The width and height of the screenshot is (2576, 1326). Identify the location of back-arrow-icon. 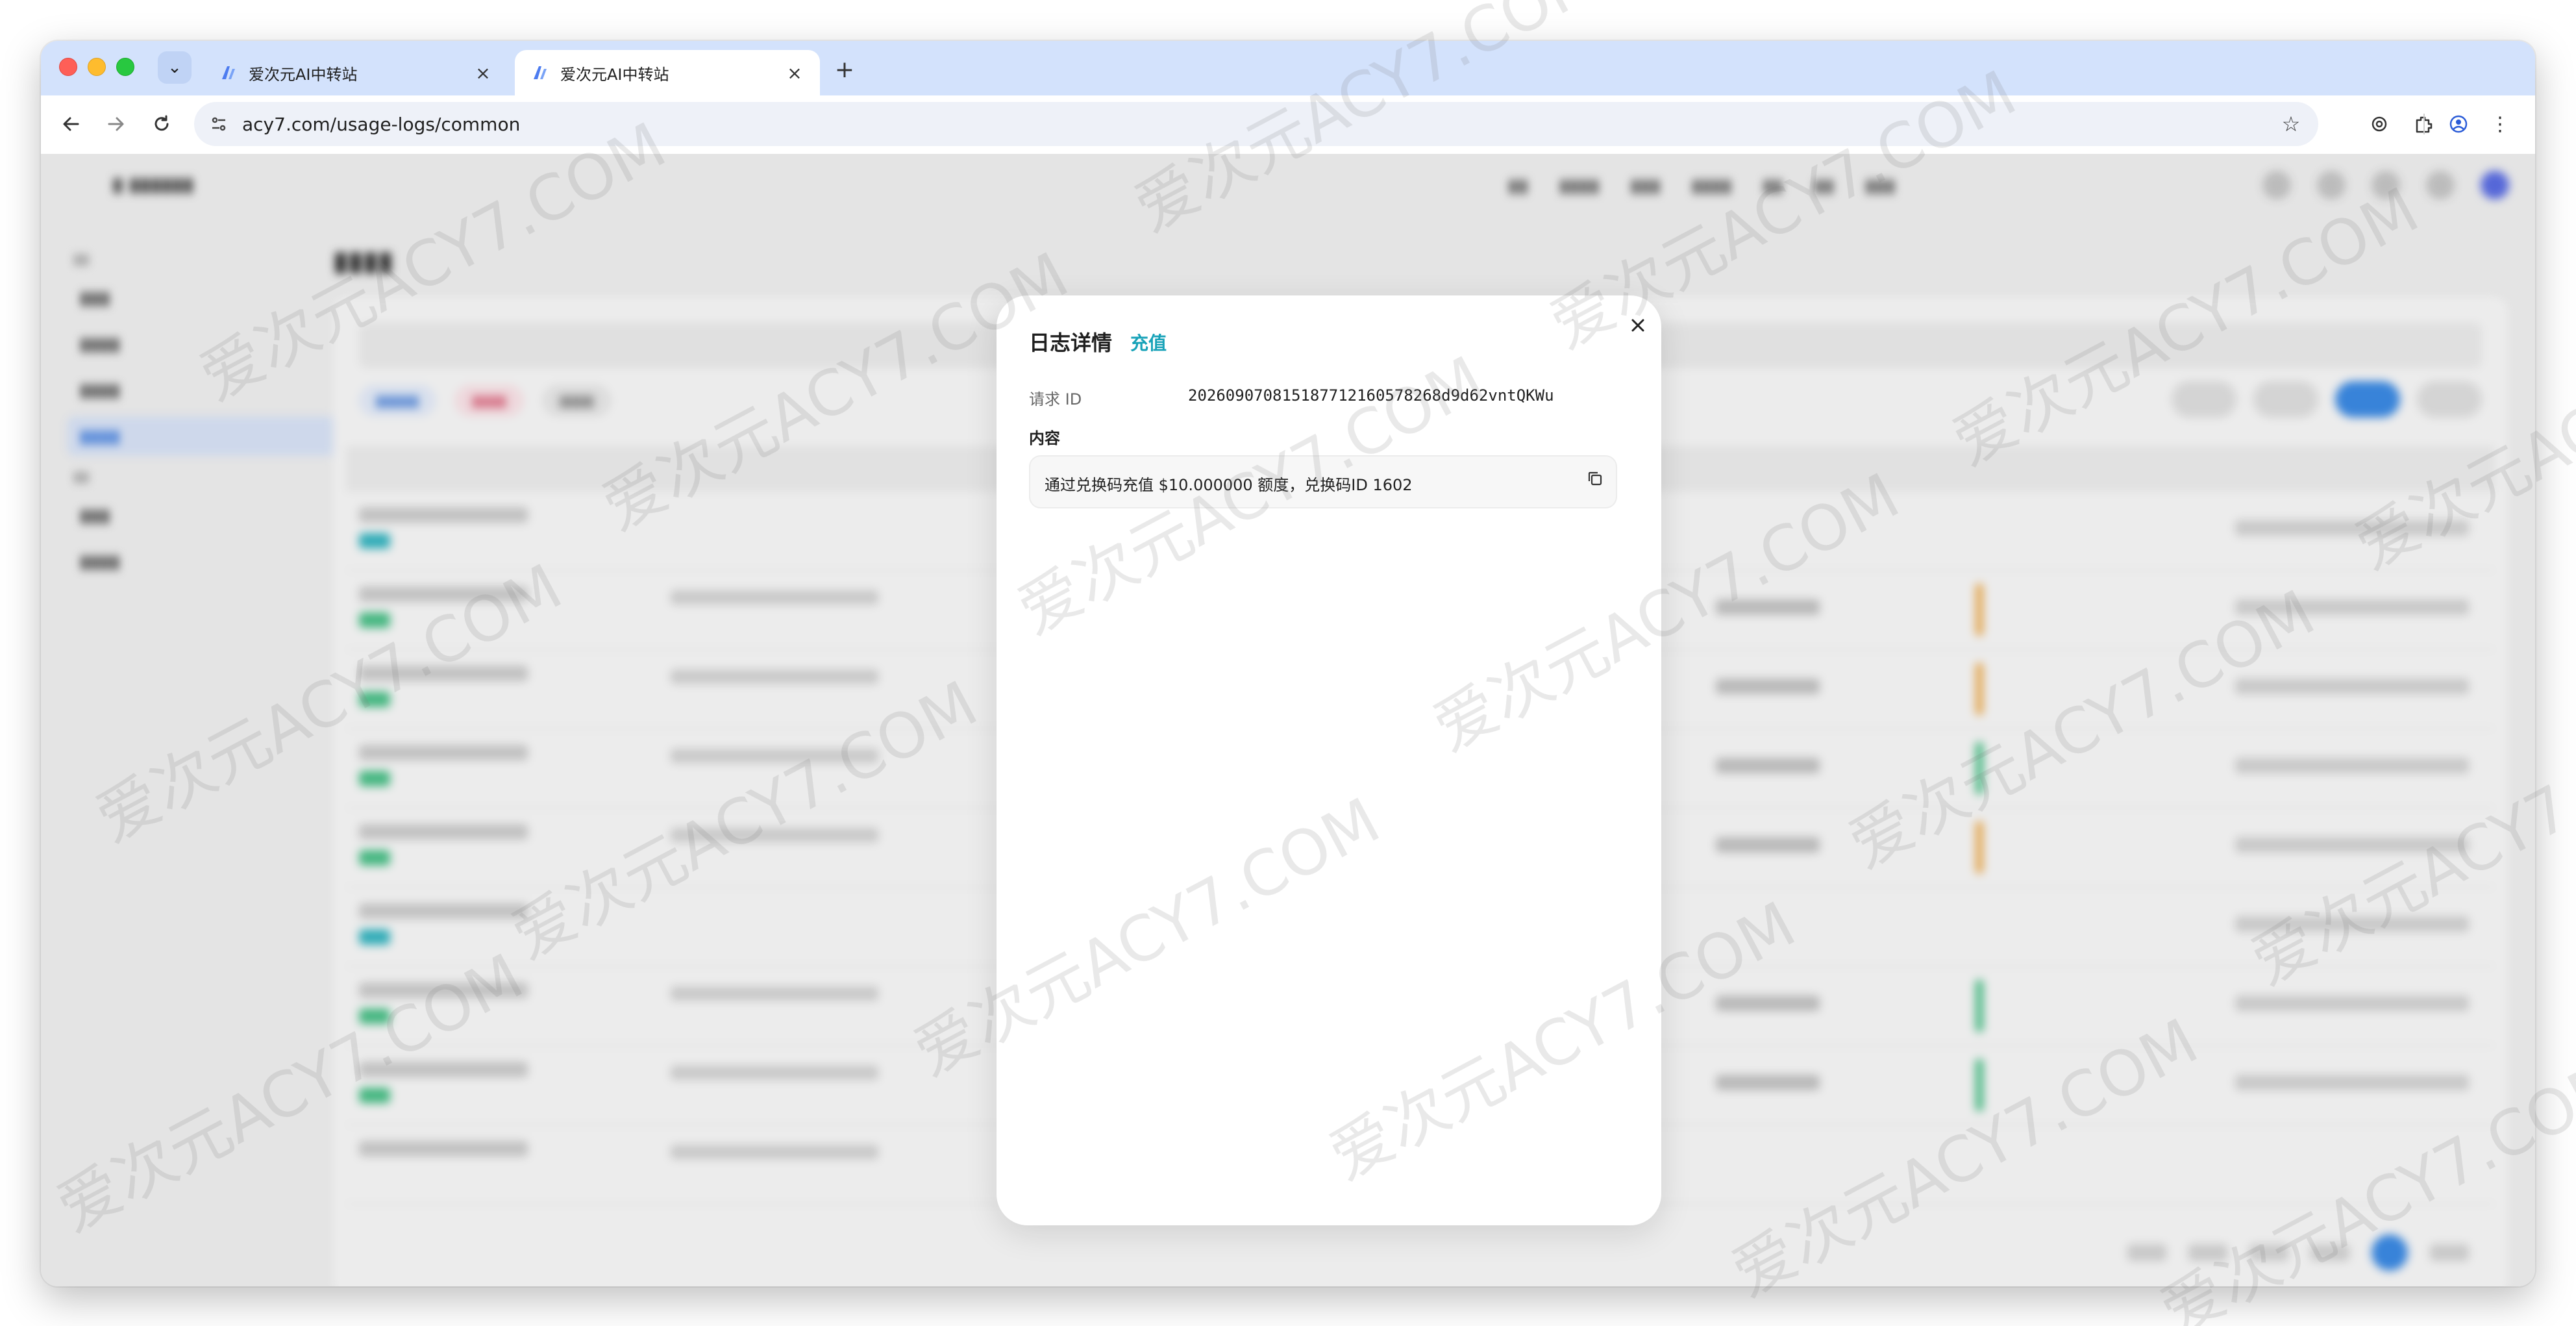
(71, 124).